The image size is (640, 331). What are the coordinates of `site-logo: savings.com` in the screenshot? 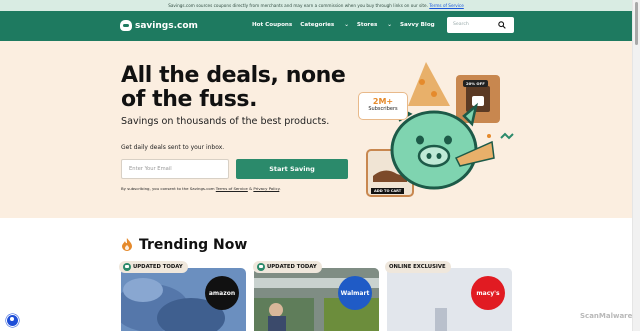 It's located at (159, 25).